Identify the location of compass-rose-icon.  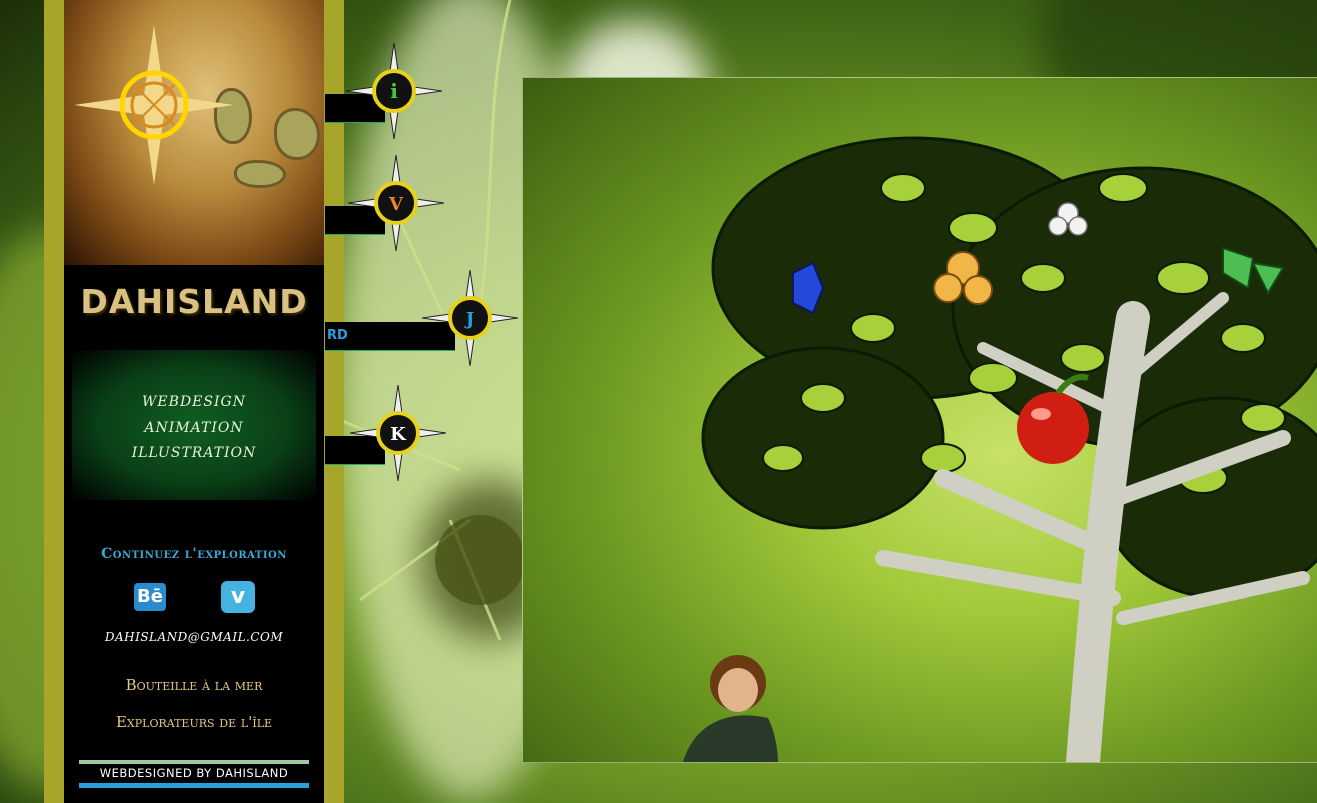
(154, 105).